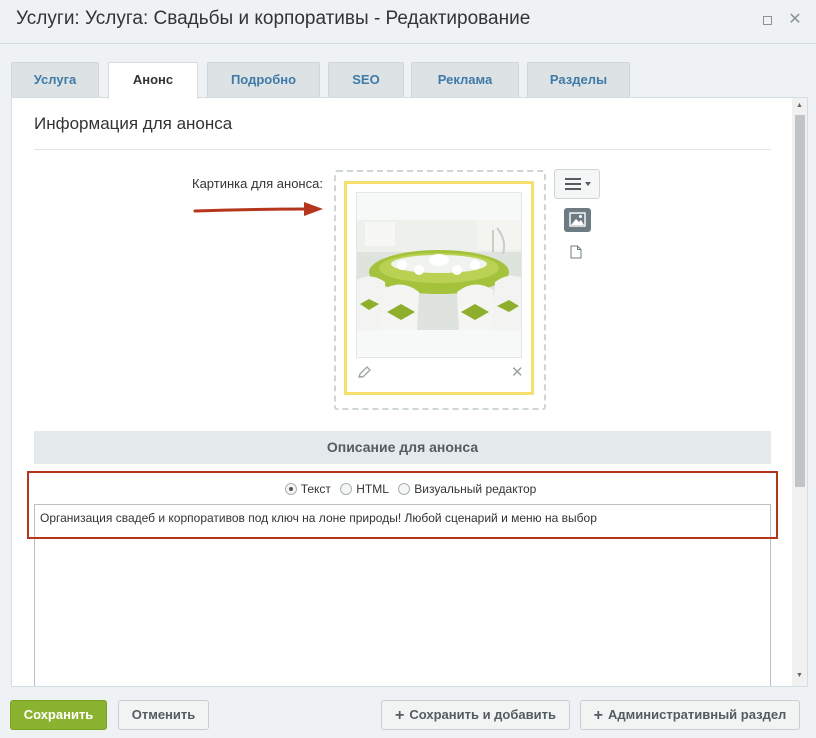 Image resolution: width=816 pixels, height=738 pixels. Describe the element at coordinates (517, 372) in the screenshot. I see `delete-icon: ✕` at that location.